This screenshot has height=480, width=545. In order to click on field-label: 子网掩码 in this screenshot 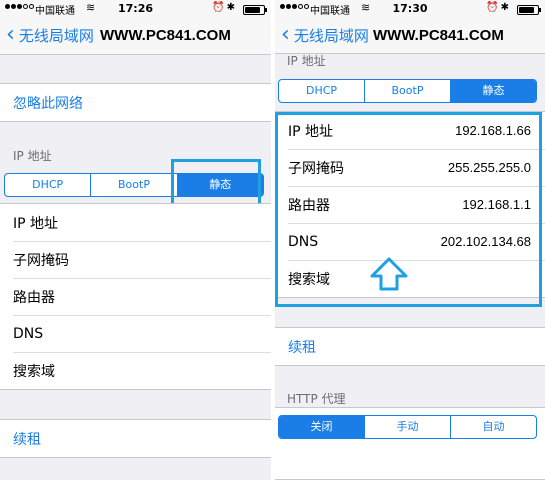, I will do `click(41, 260)`.